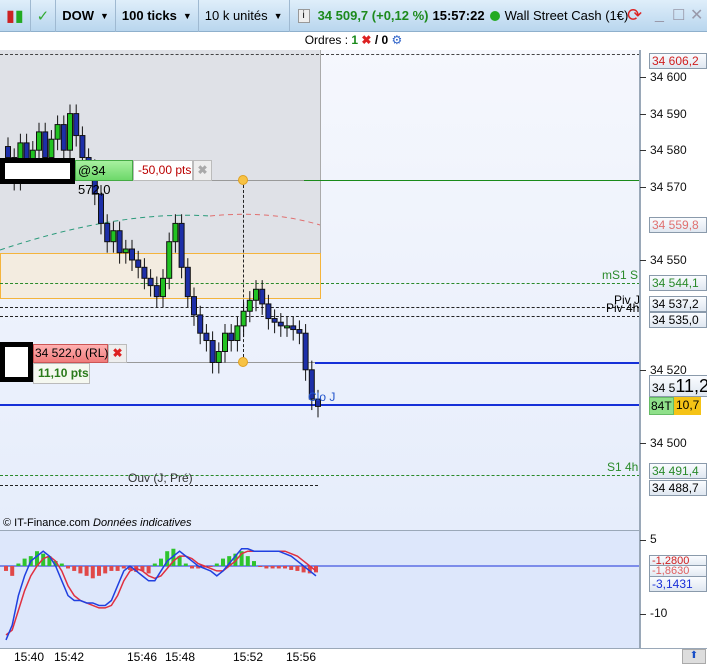  What do you see at coordinates (566, 15) in the screenshot?
I see `instrument-name: Wall Street Cash (1€)` at bounding box center [566, 15].